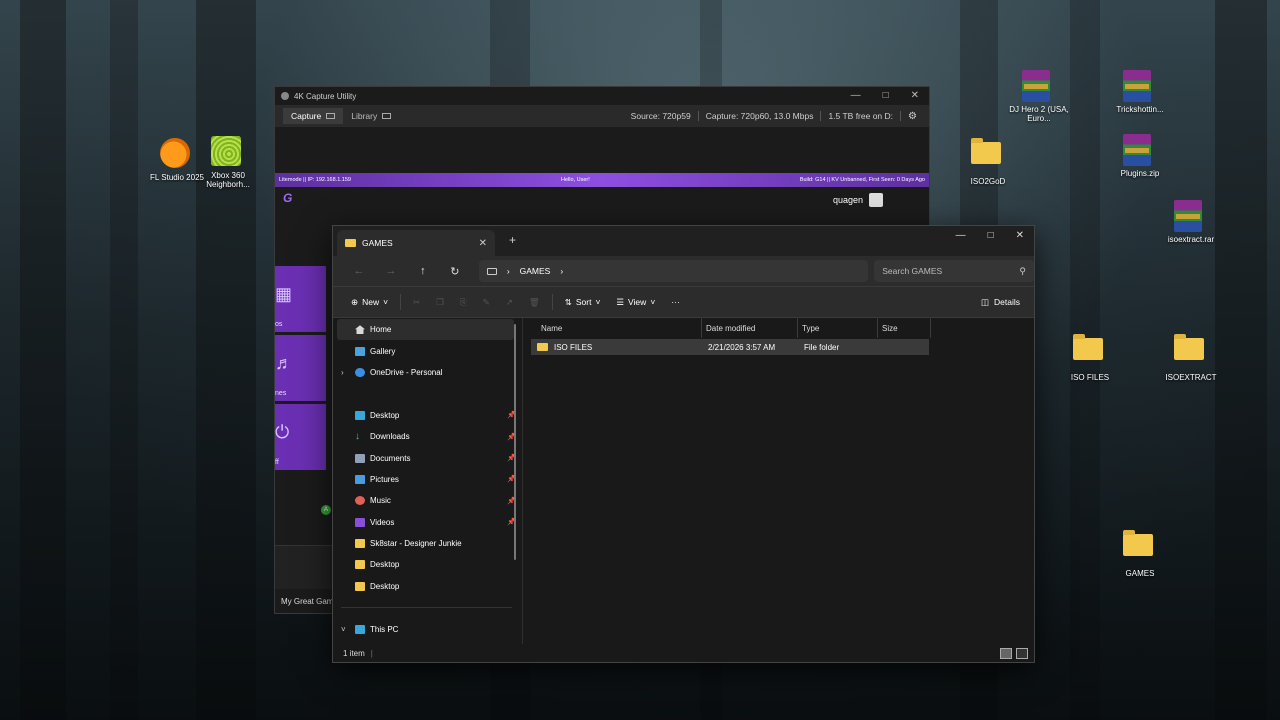 The image size is (1280, 720). Describe the element at coordinates (731, 328) in the screenshot. I see `column-label: Date modified` at that location.